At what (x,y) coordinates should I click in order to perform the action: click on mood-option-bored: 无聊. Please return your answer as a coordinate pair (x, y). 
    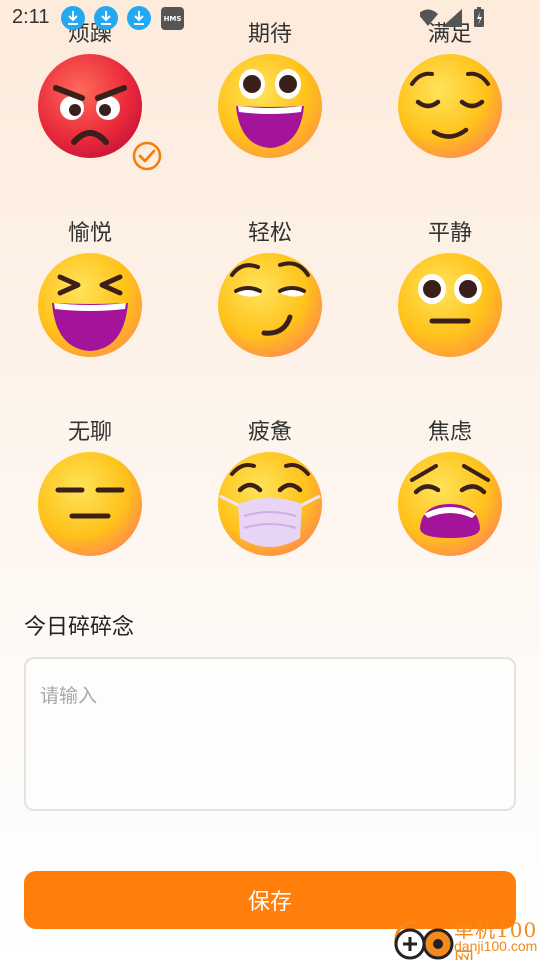
    Looking at the image, I should click on (90, 483).